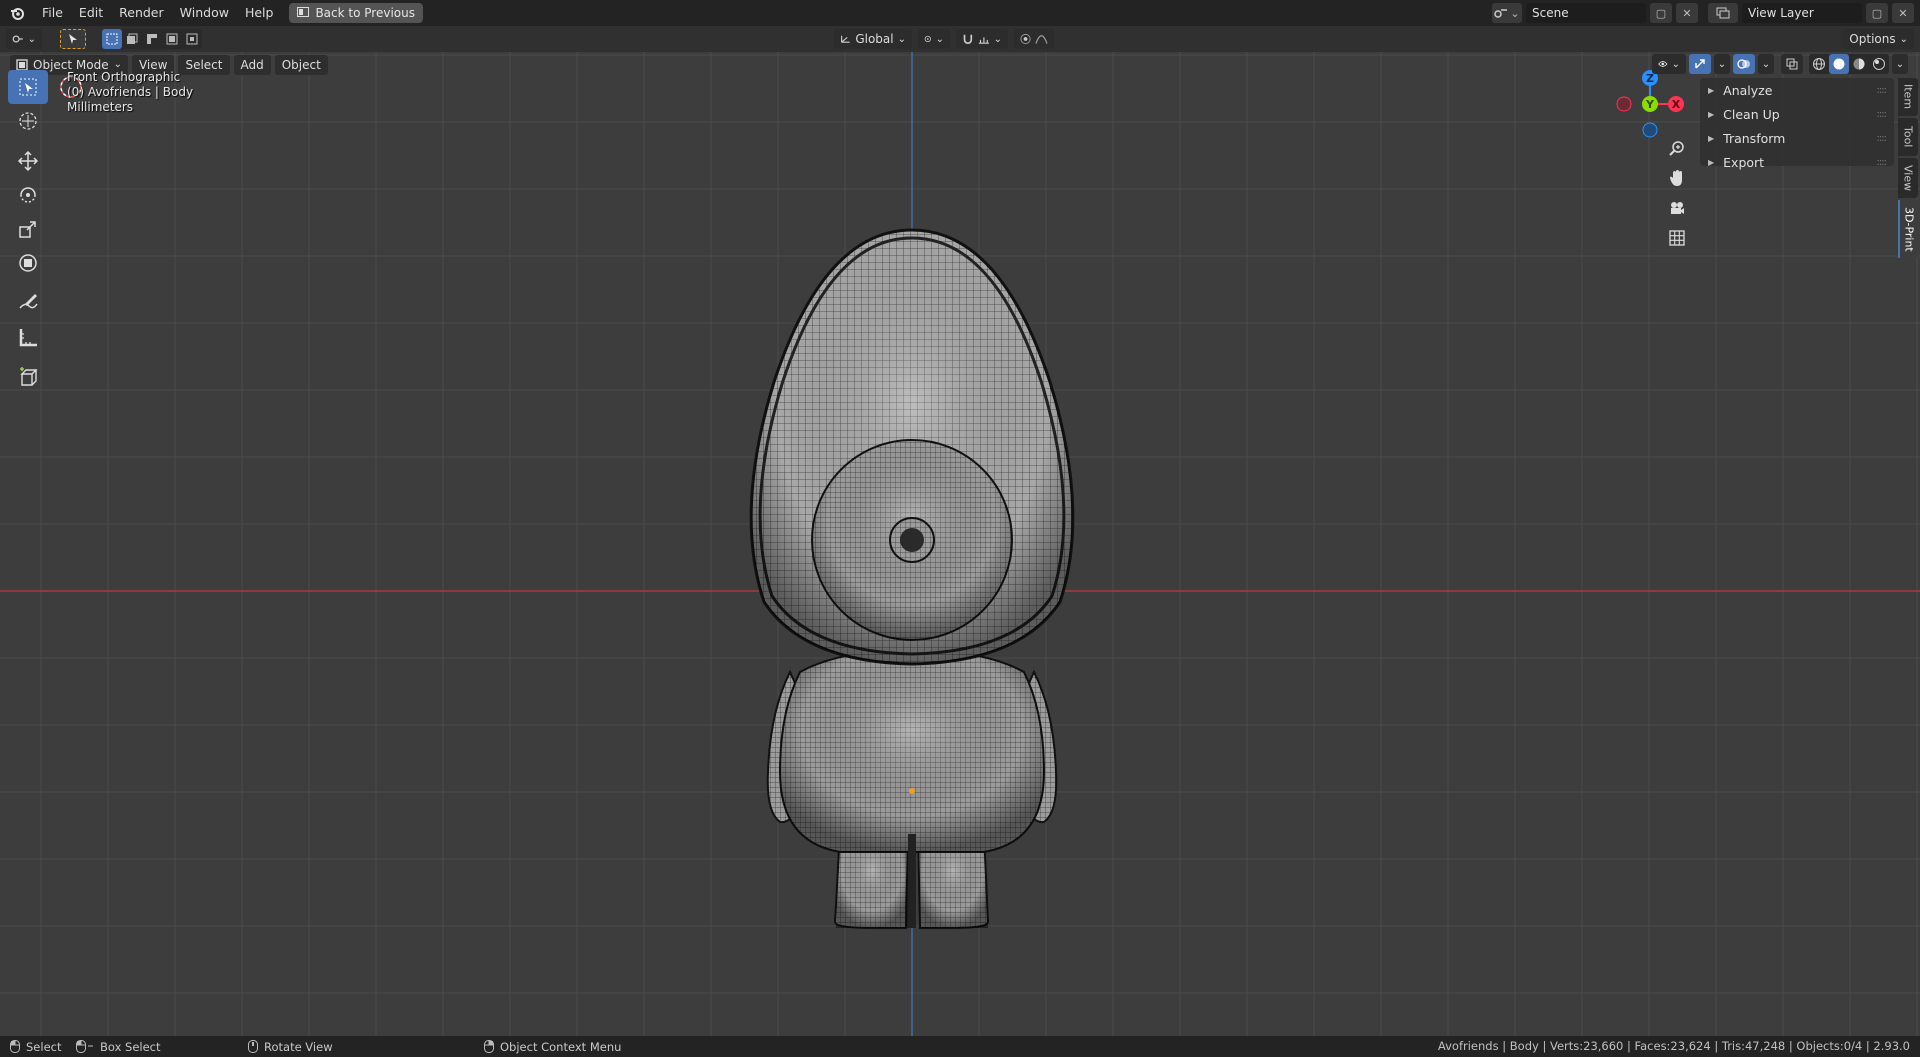 The width and height of the screenshot is (1920, 1057). What do you see at coordinates (1908, 97) in the screenshot?
I see `tab-item: Item` at bounding box center [1908, 97].